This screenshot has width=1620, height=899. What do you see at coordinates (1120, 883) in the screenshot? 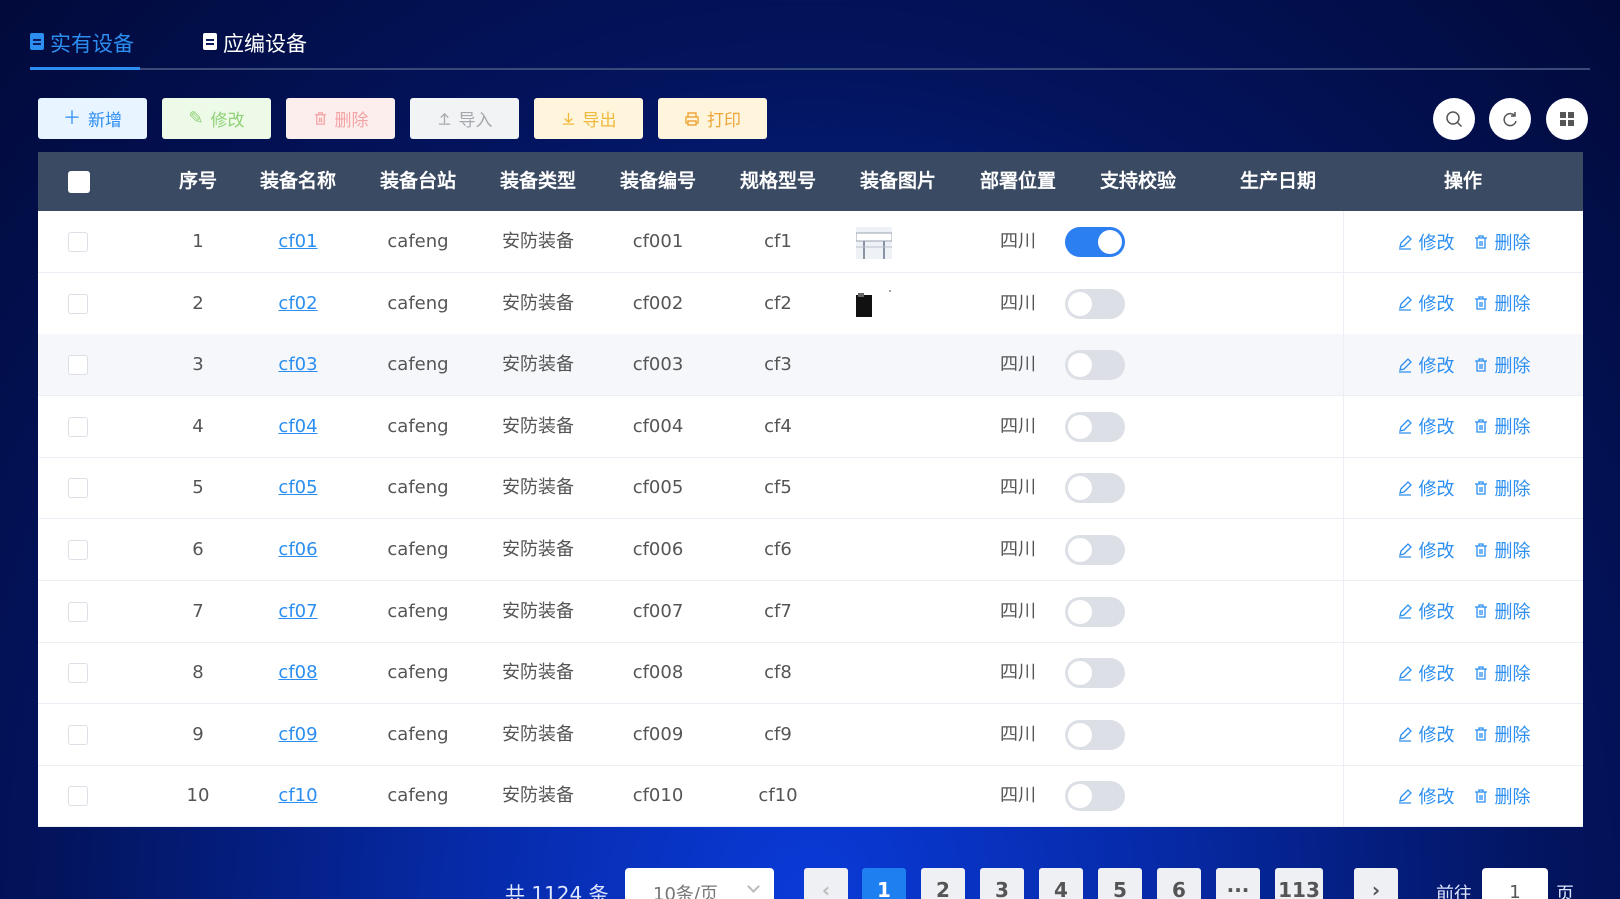
I see `page-button: 5` at bounding box center [1120, 883].